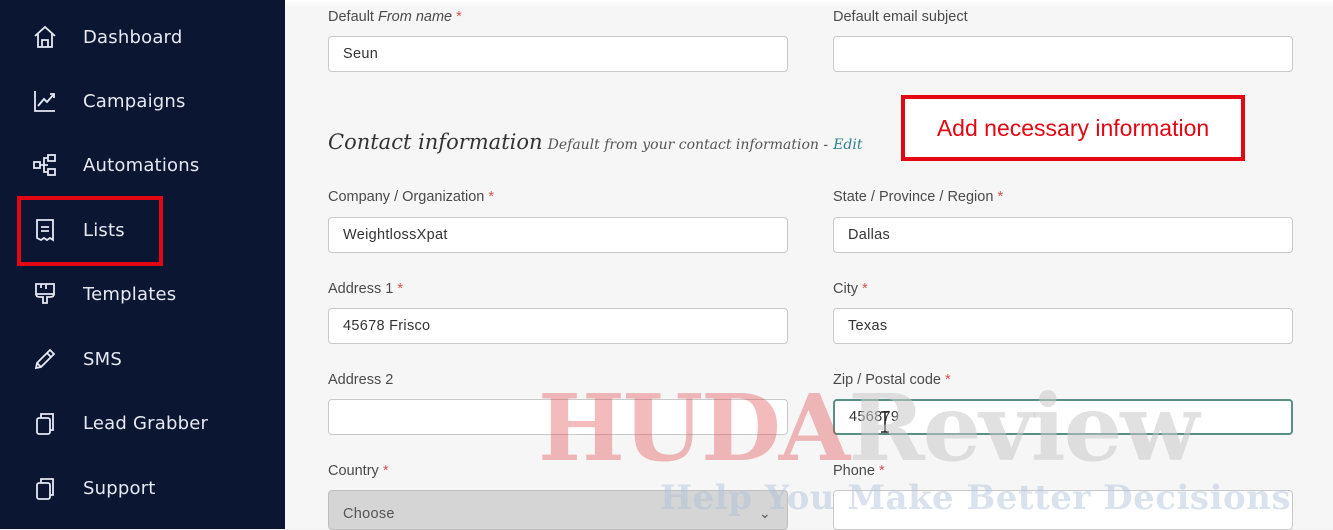 Image resolution: width=1333 pixels, height=530 pixels. What do you see at coordinates (45, 101) in the screenshot?
I see `chart-line-icon` at bounding box center [45, 101].